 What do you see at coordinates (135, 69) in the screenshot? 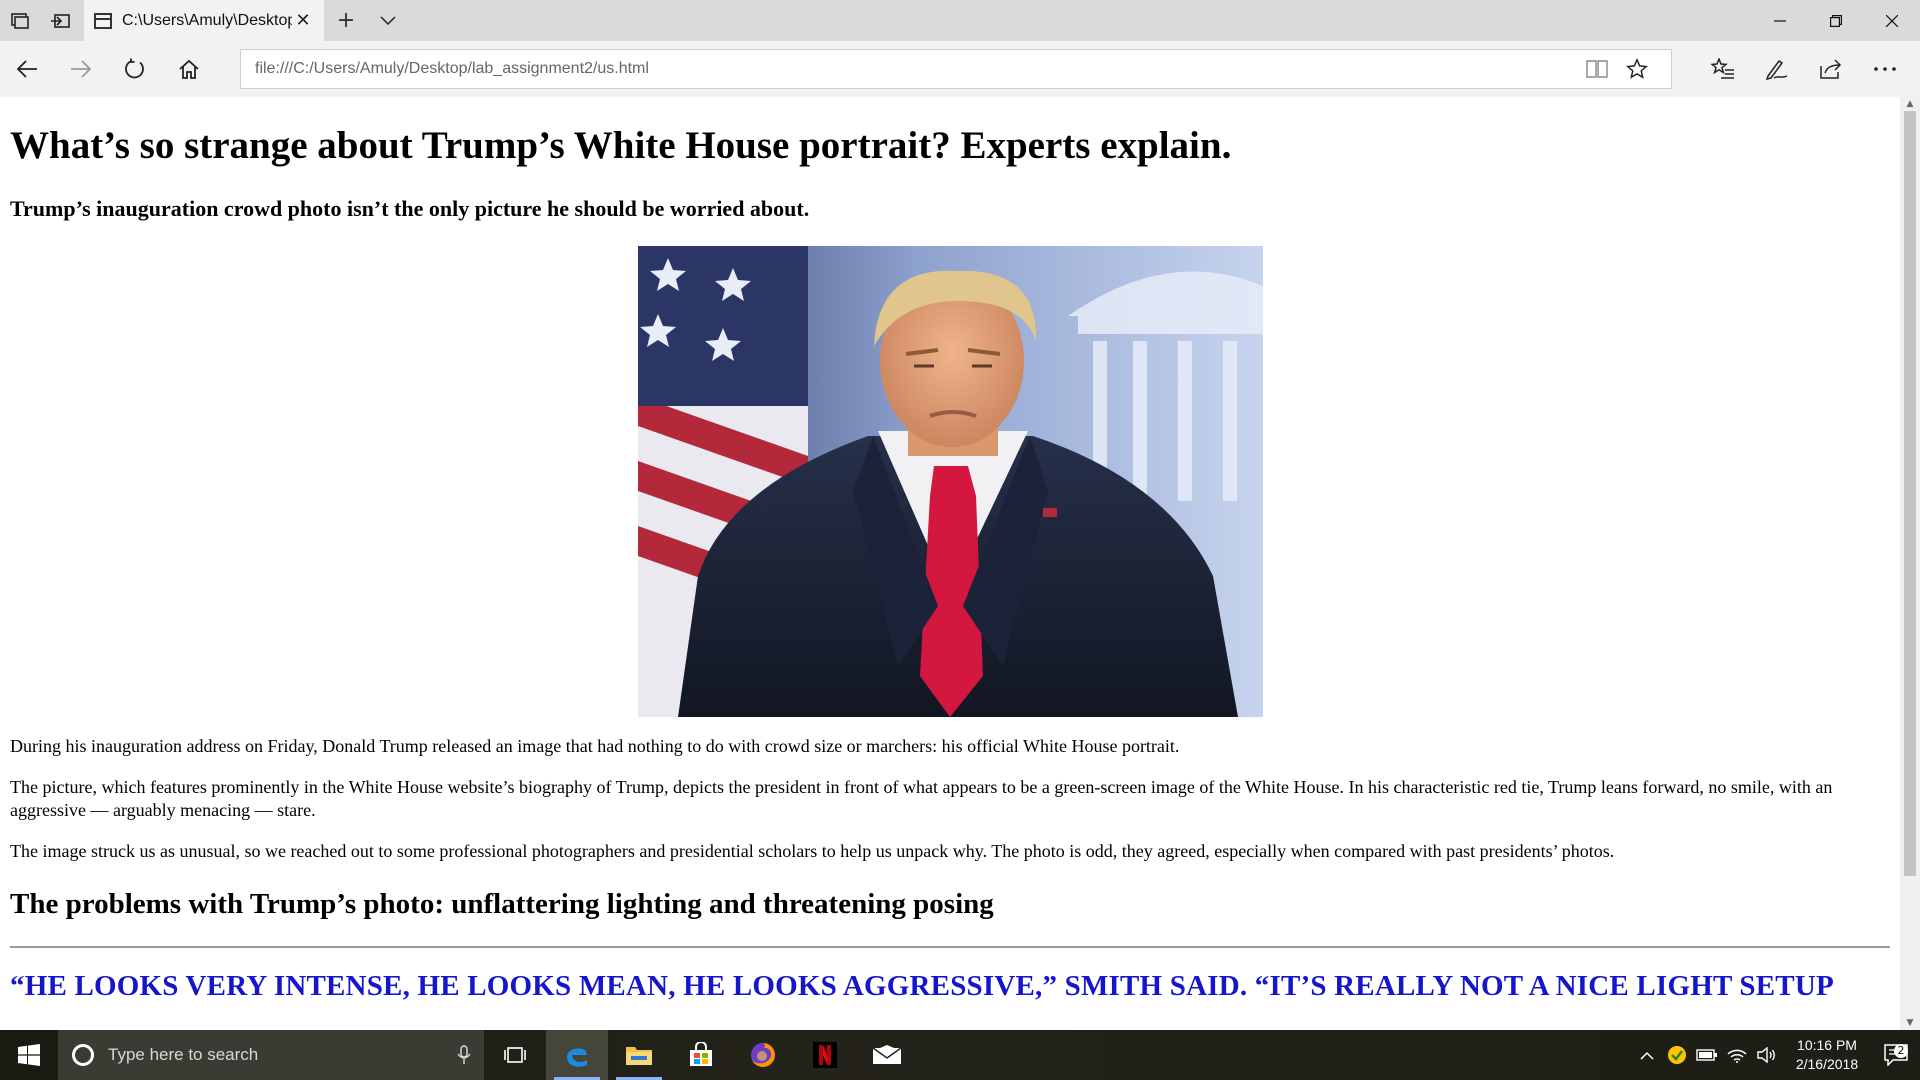
I see `refresh-icon` at bounding box center [135, 69].